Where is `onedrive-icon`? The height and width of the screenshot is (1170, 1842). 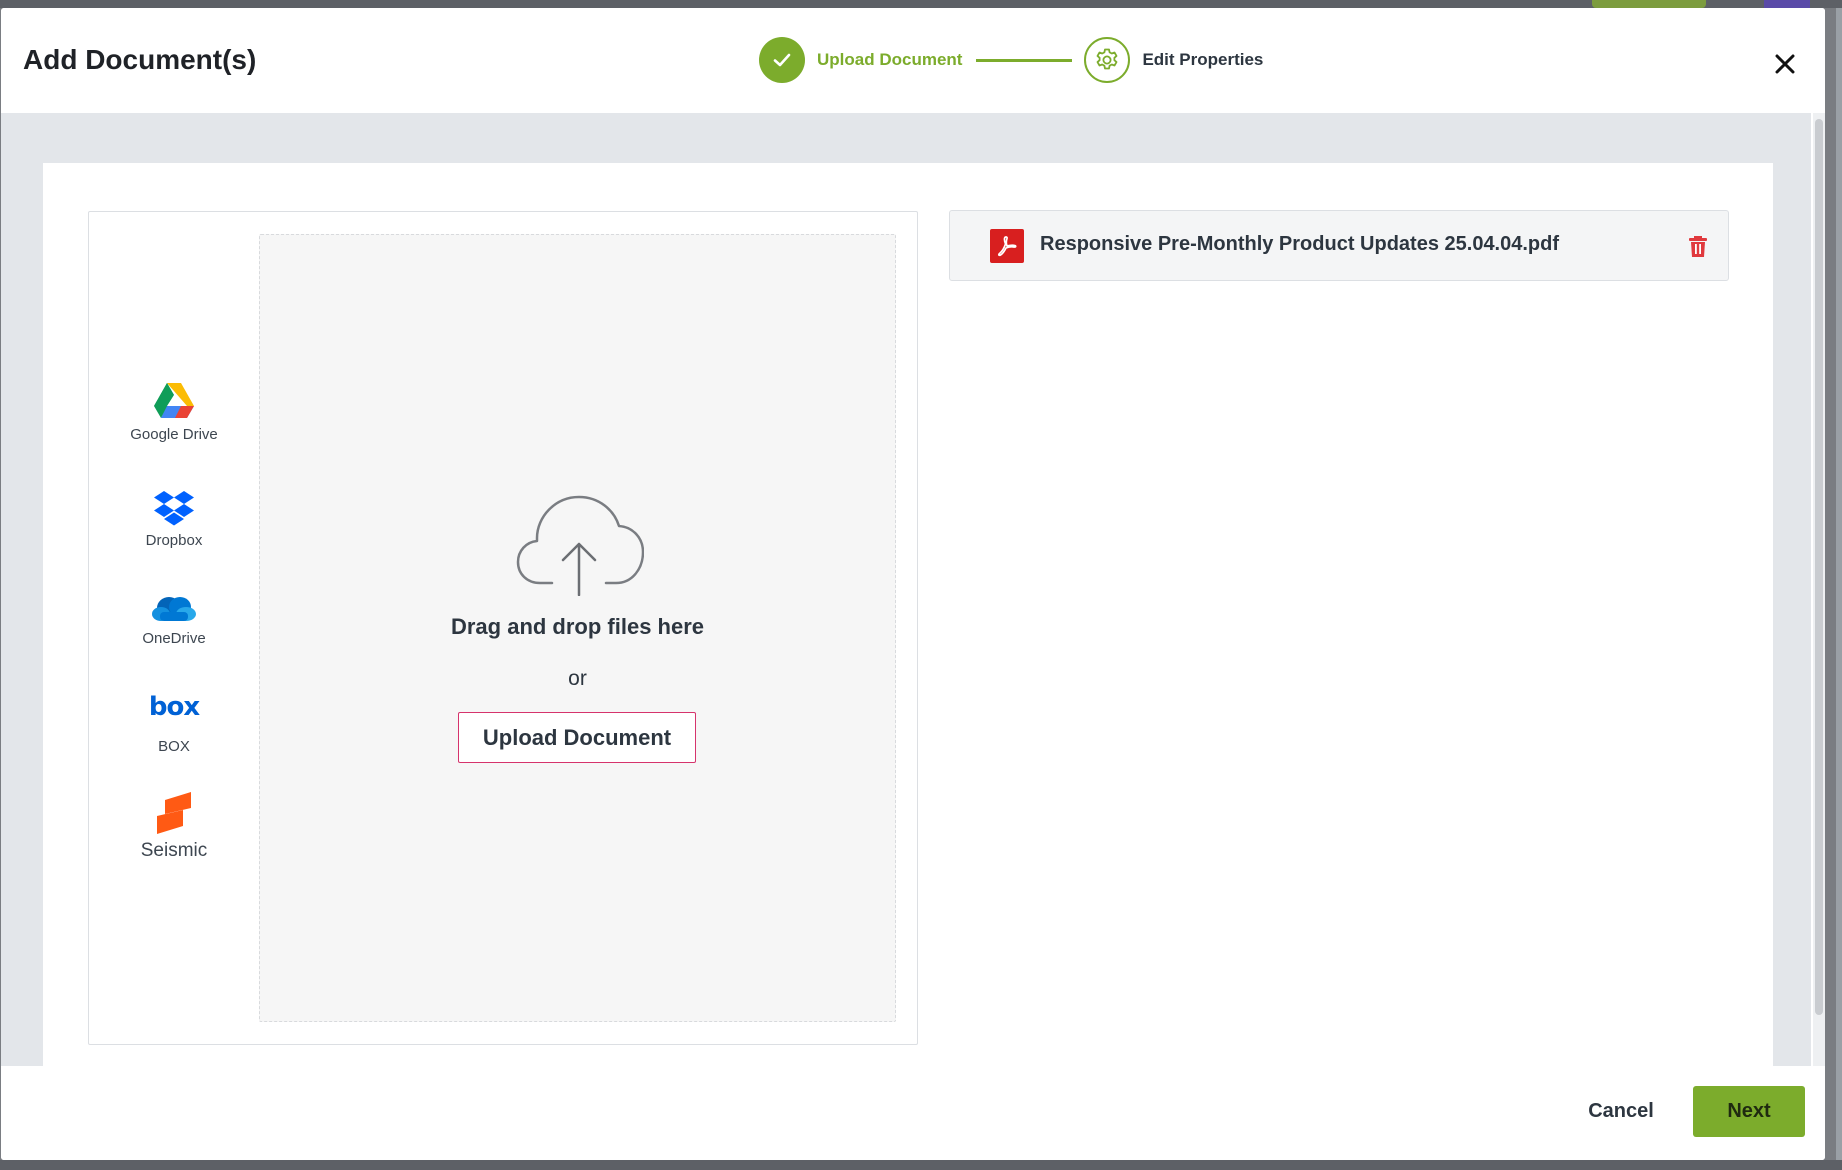 onedrive-icon is located at coordinates (174, 609).